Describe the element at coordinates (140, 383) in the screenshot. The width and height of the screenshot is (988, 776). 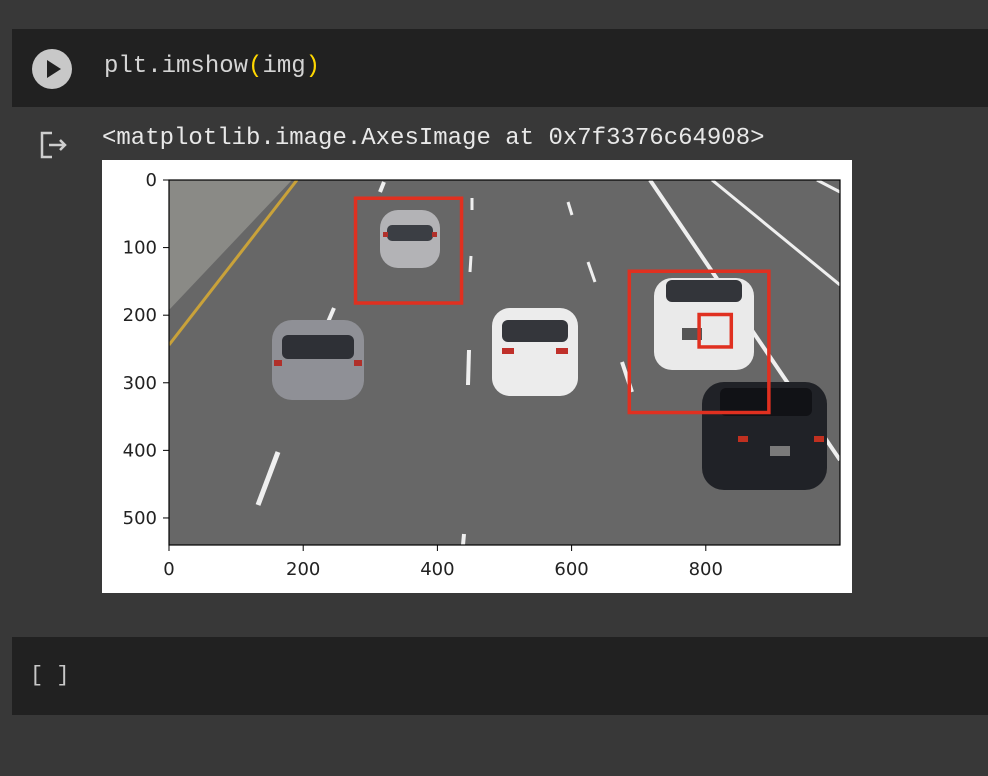
I see `y-tick-label: 300` at that location.